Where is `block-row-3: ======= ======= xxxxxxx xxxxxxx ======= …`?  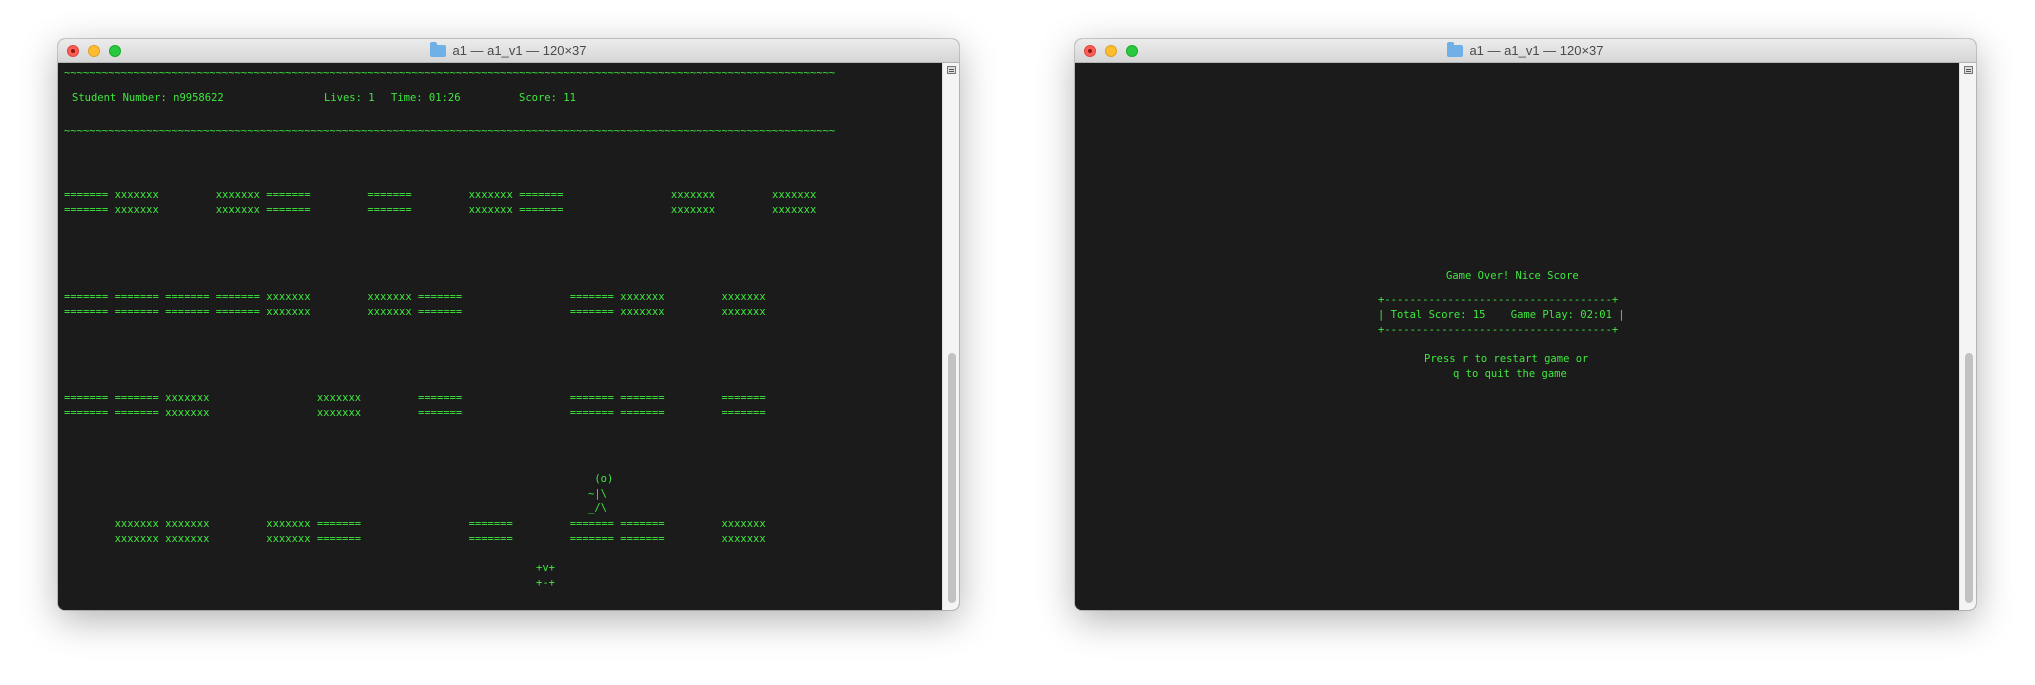
block-row-3: ======= ======= xxxxxxx xxxxxxx ======= … is located at coordinates (415, 405).